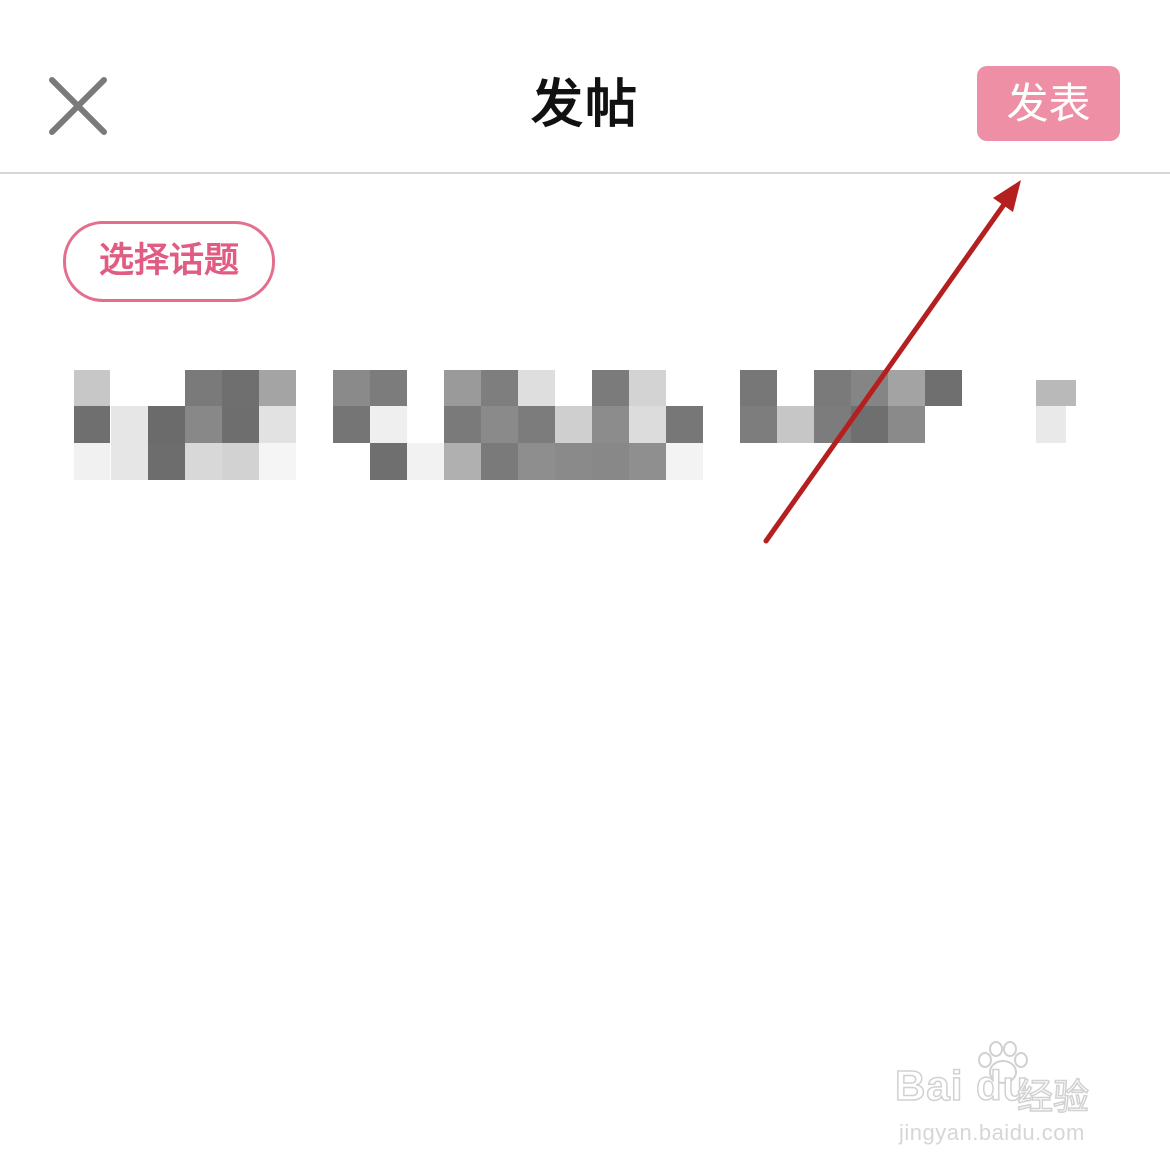 The height and width of the screenshot is (1170, 1170). I want to click on baidu-jingyan-watermark: Bai du 经验 jingyan.baidu.com, so click(1014, 1100).